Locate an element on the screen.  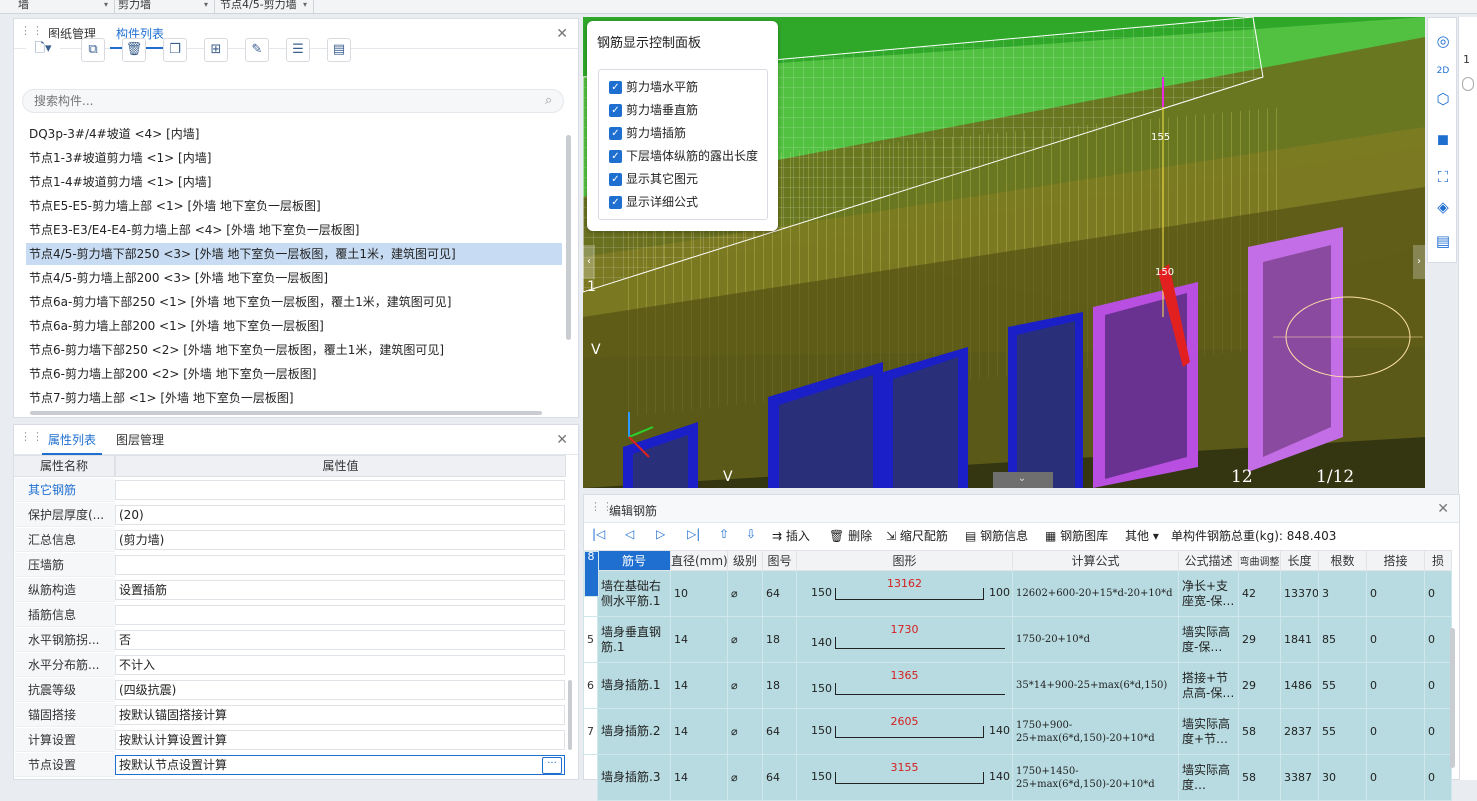
cube-solid-icon: ◼ is located at coordinates (1443, 139).